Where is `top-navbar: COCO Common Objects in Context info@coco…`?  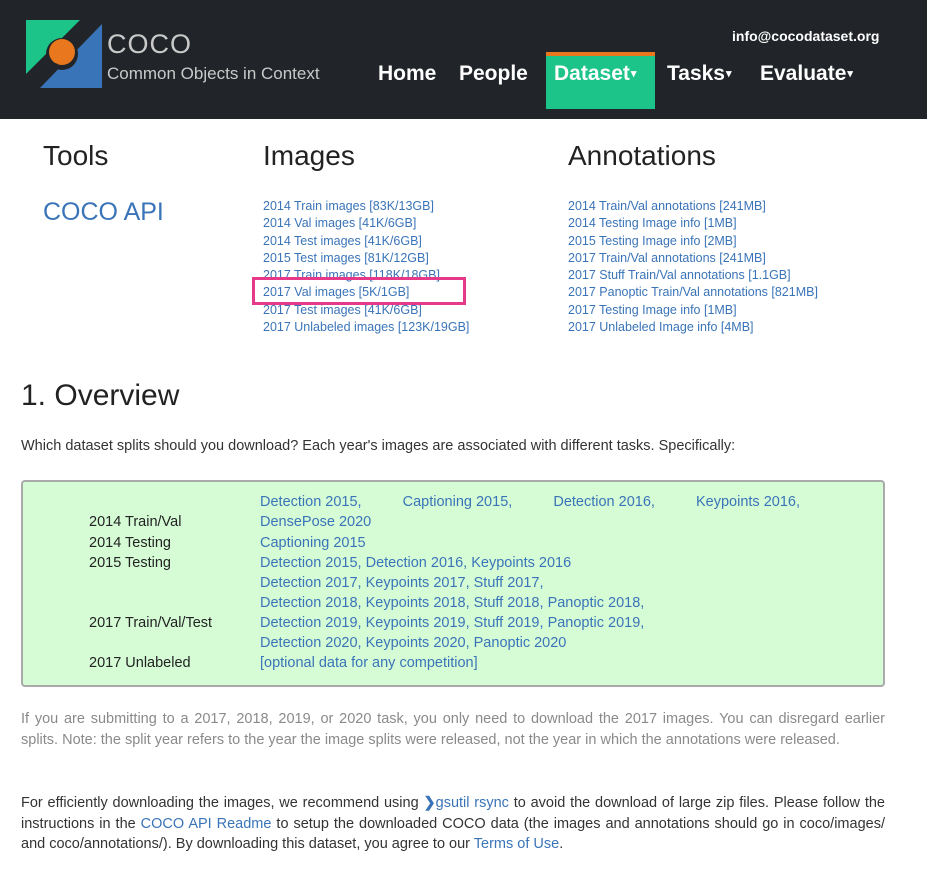 top-navbar: COCO Common Objects in Context info@coco… is located at coordinates (463, 59).